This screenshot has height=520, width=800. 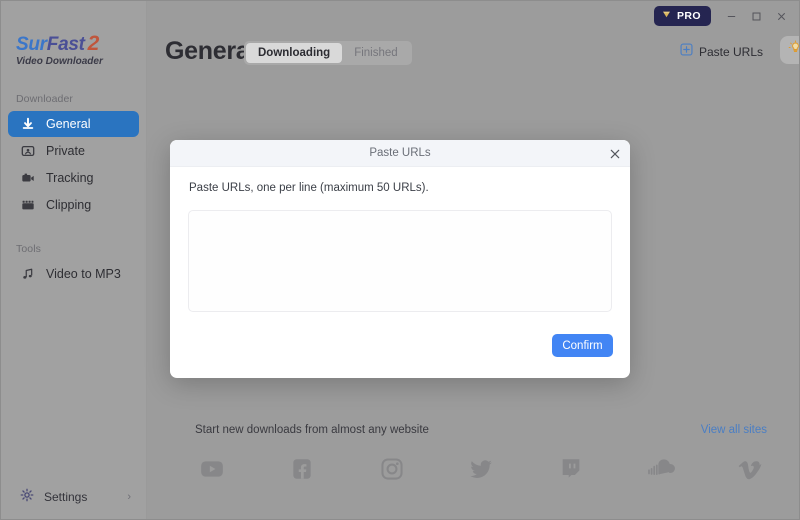 I want to click on supported-sites-list, so click(x=481, y=469).